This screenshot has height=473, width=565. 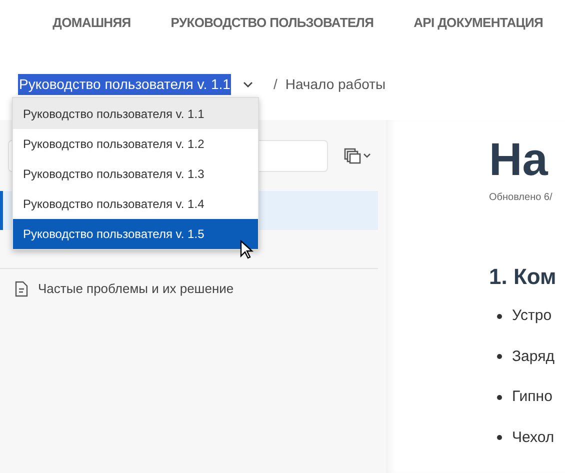 I want to click on list-item: Гипно, so click(x=532, y=397).